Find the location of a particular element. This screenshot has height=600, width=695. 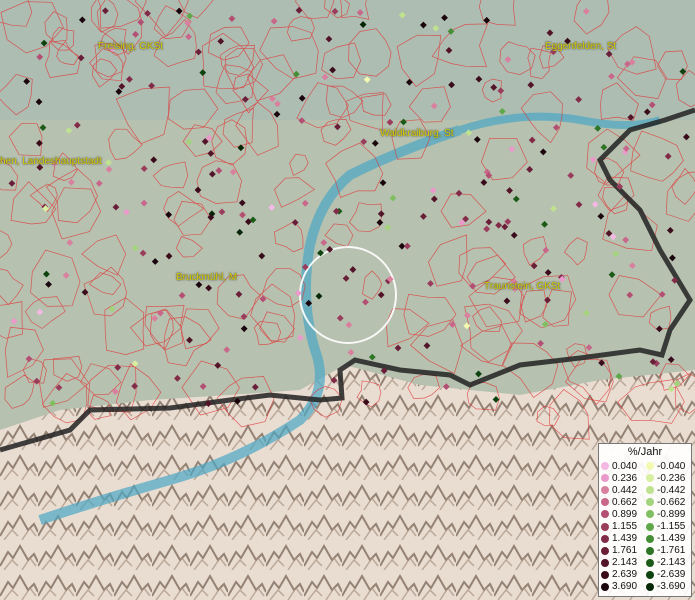

legend-label: 1.761 is located at coordinates (625, 551).